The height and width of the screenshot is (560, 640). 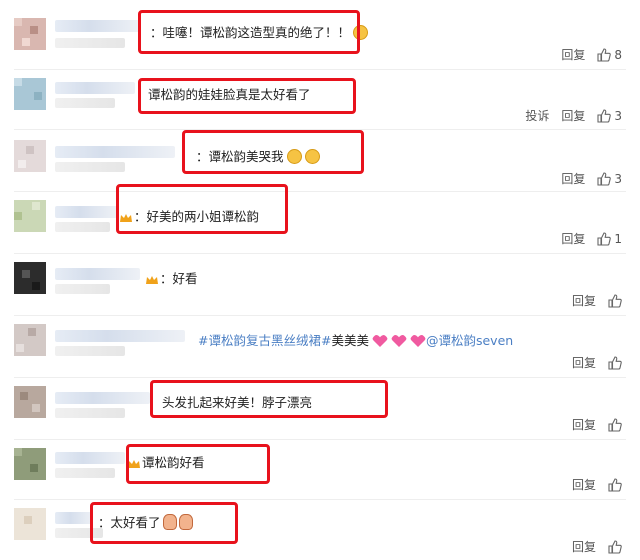 What do you see at coordinates (591, 178) in the screenshot?
I see `comment-actions: 回复 3` at bounding box center [591, 178].